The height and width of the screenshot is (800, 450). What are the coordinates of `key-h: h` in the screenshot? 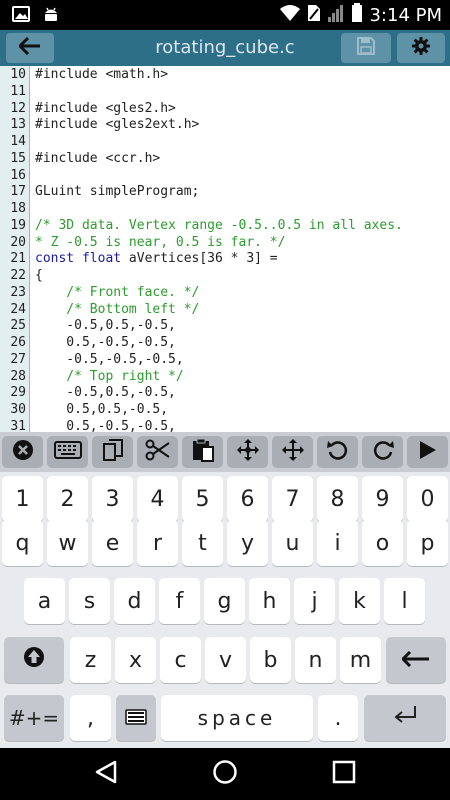 It's located at (269, 601).